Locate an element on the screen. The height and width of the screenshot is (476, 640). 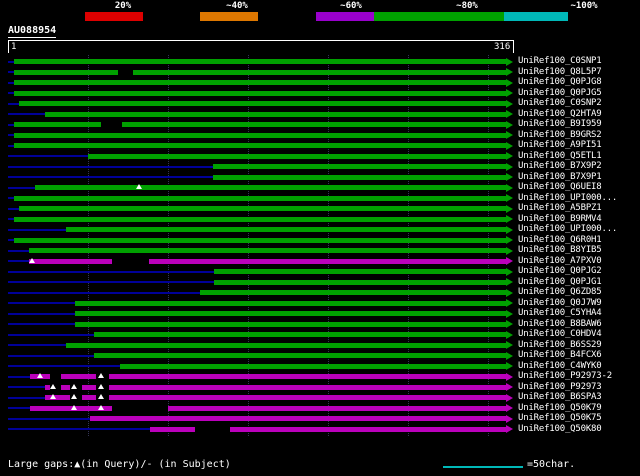
subject-label: UniRef100_C5YHA4 is located at coordinates (560, 313).